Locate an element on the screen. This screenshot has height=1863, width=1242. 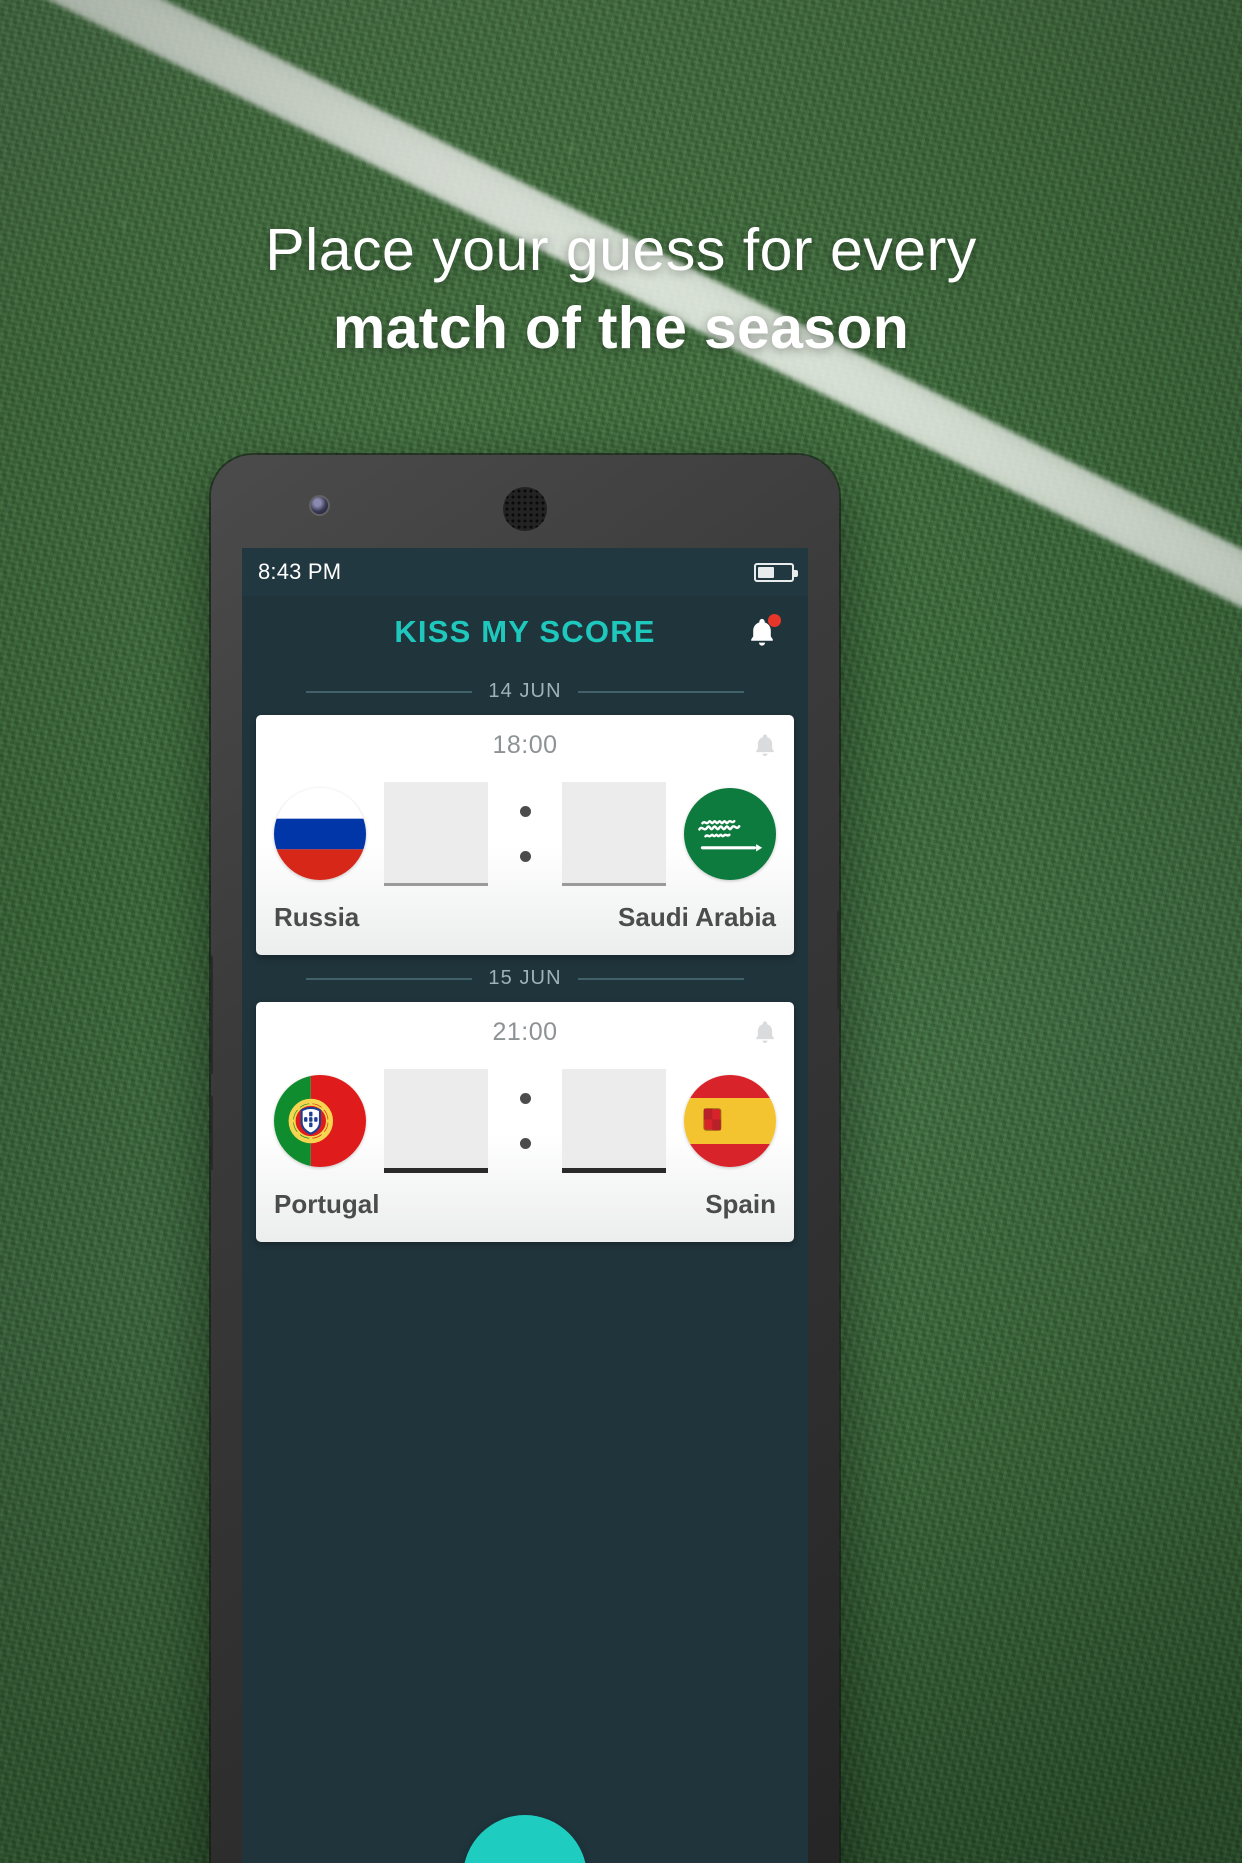
phone-bezel-top is located at coordinates (525, 501).